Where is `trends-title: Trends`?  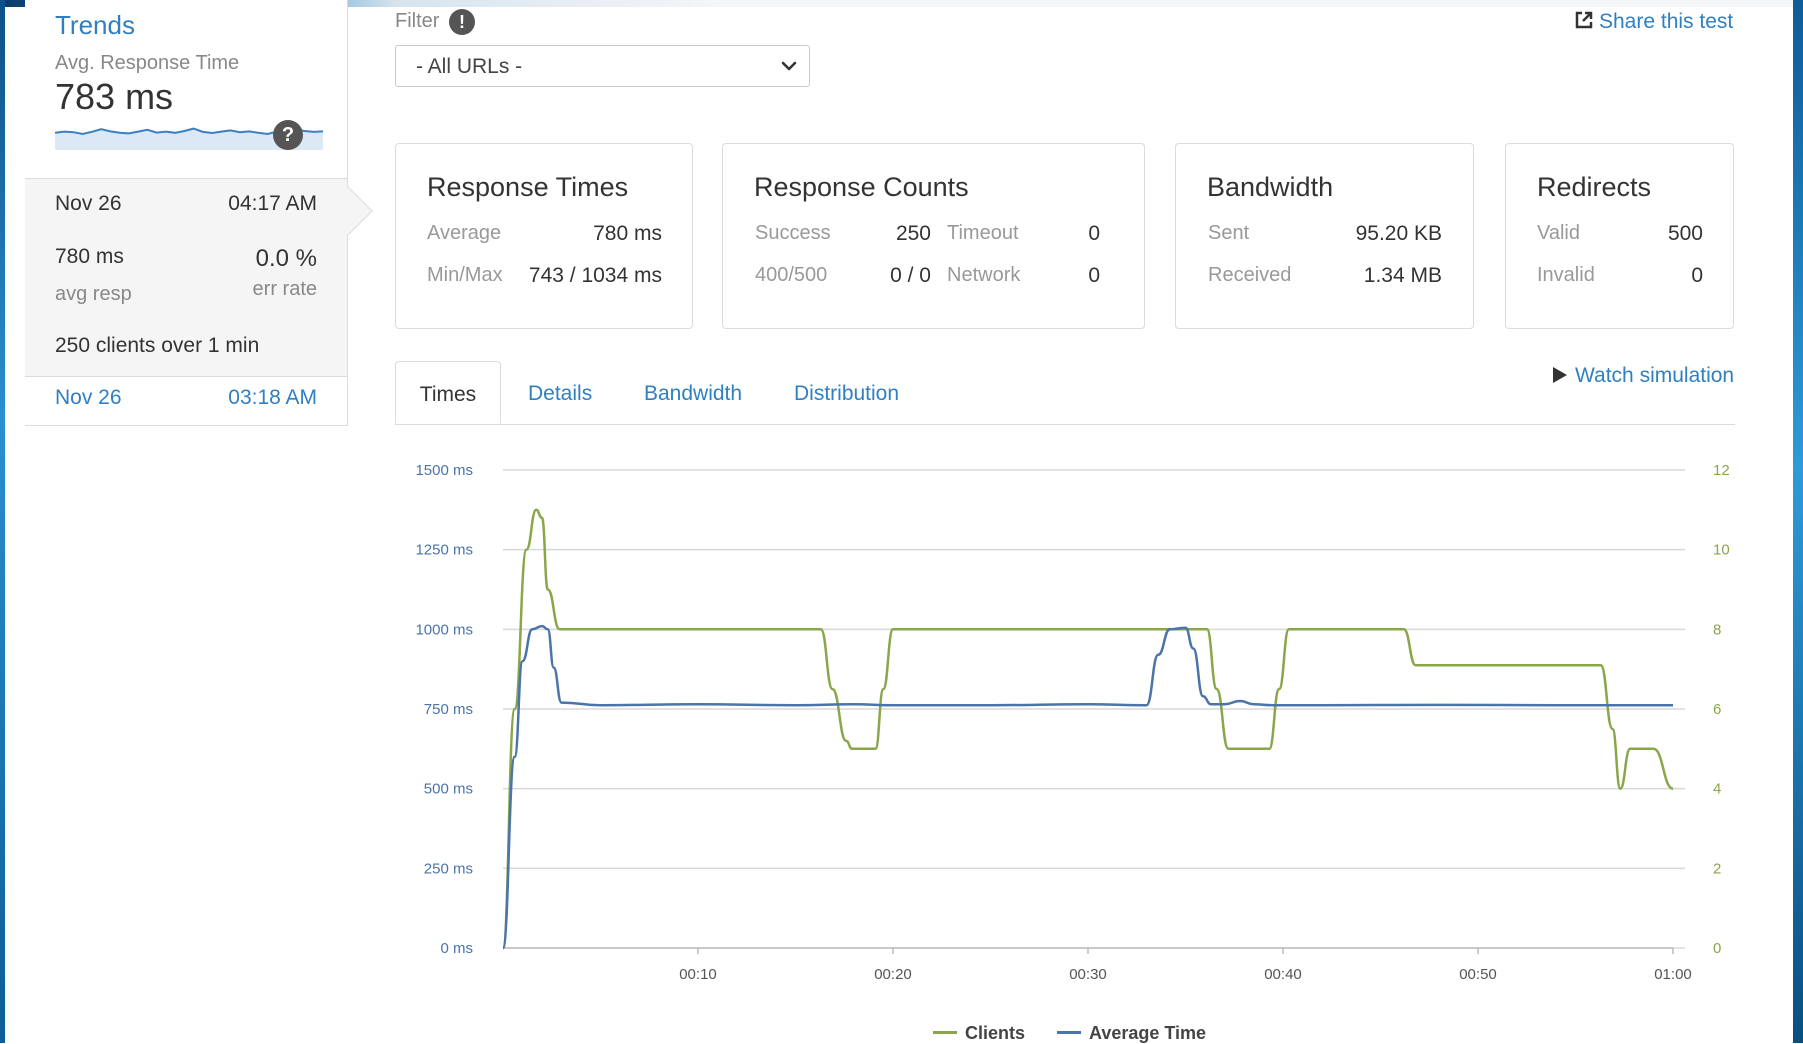
trends-title: Trends is located at coordinates (95, 25).